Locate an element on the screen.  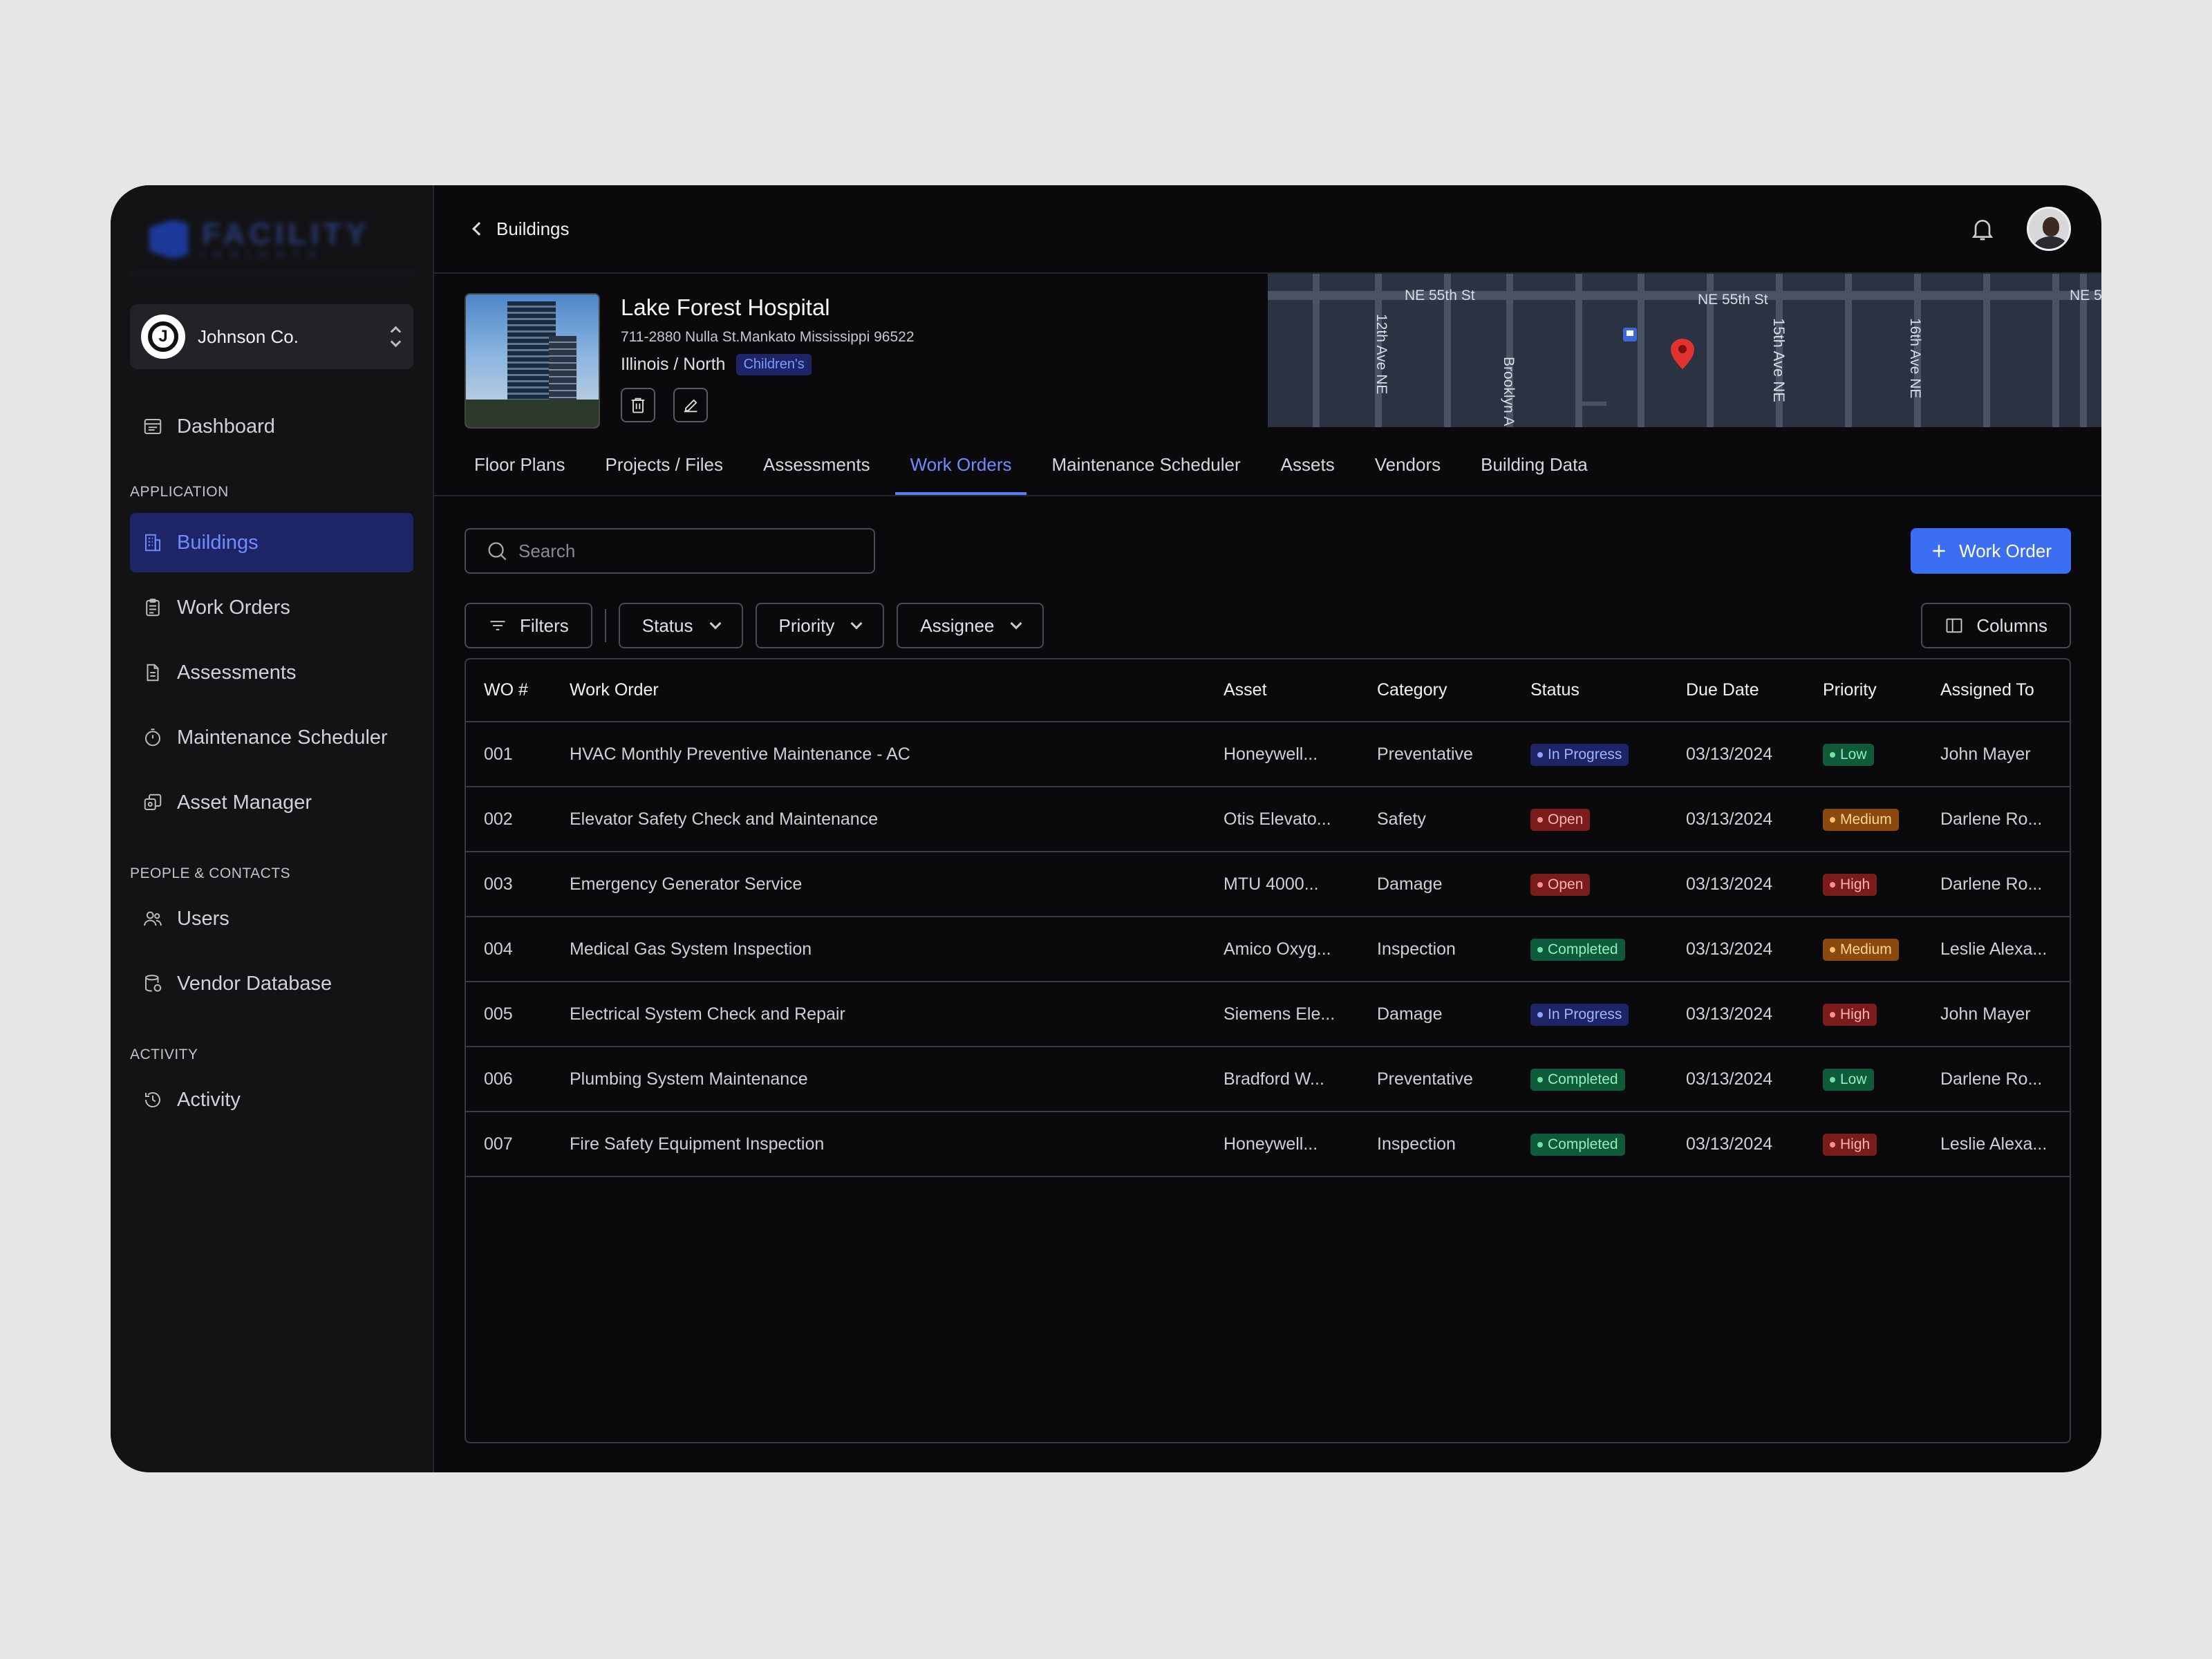
wo-number-cell: 007 is located at coordinates (509, 1145).